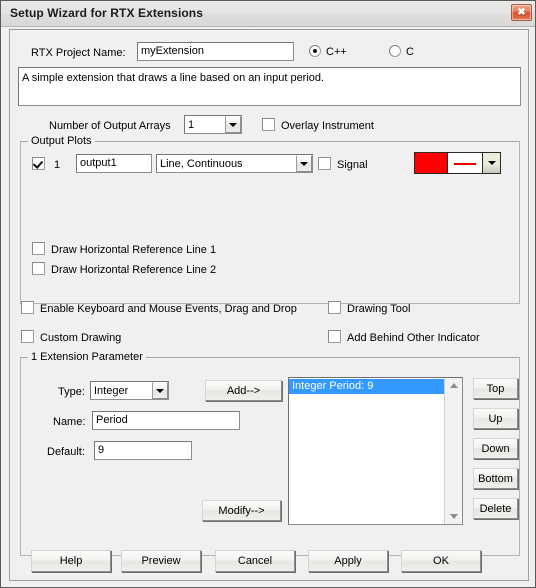  What do you see at coordinates (201, 163) in the screenshot?
I see `plot-1-style-value: Line, Continuous` at bounding box center [201, 163].